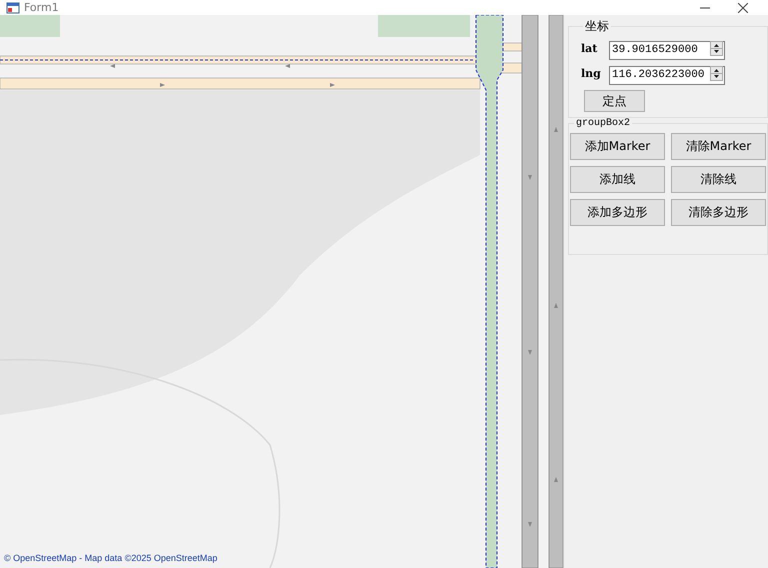  I want to click on action-button: 添加Marker, so click(617, 146).